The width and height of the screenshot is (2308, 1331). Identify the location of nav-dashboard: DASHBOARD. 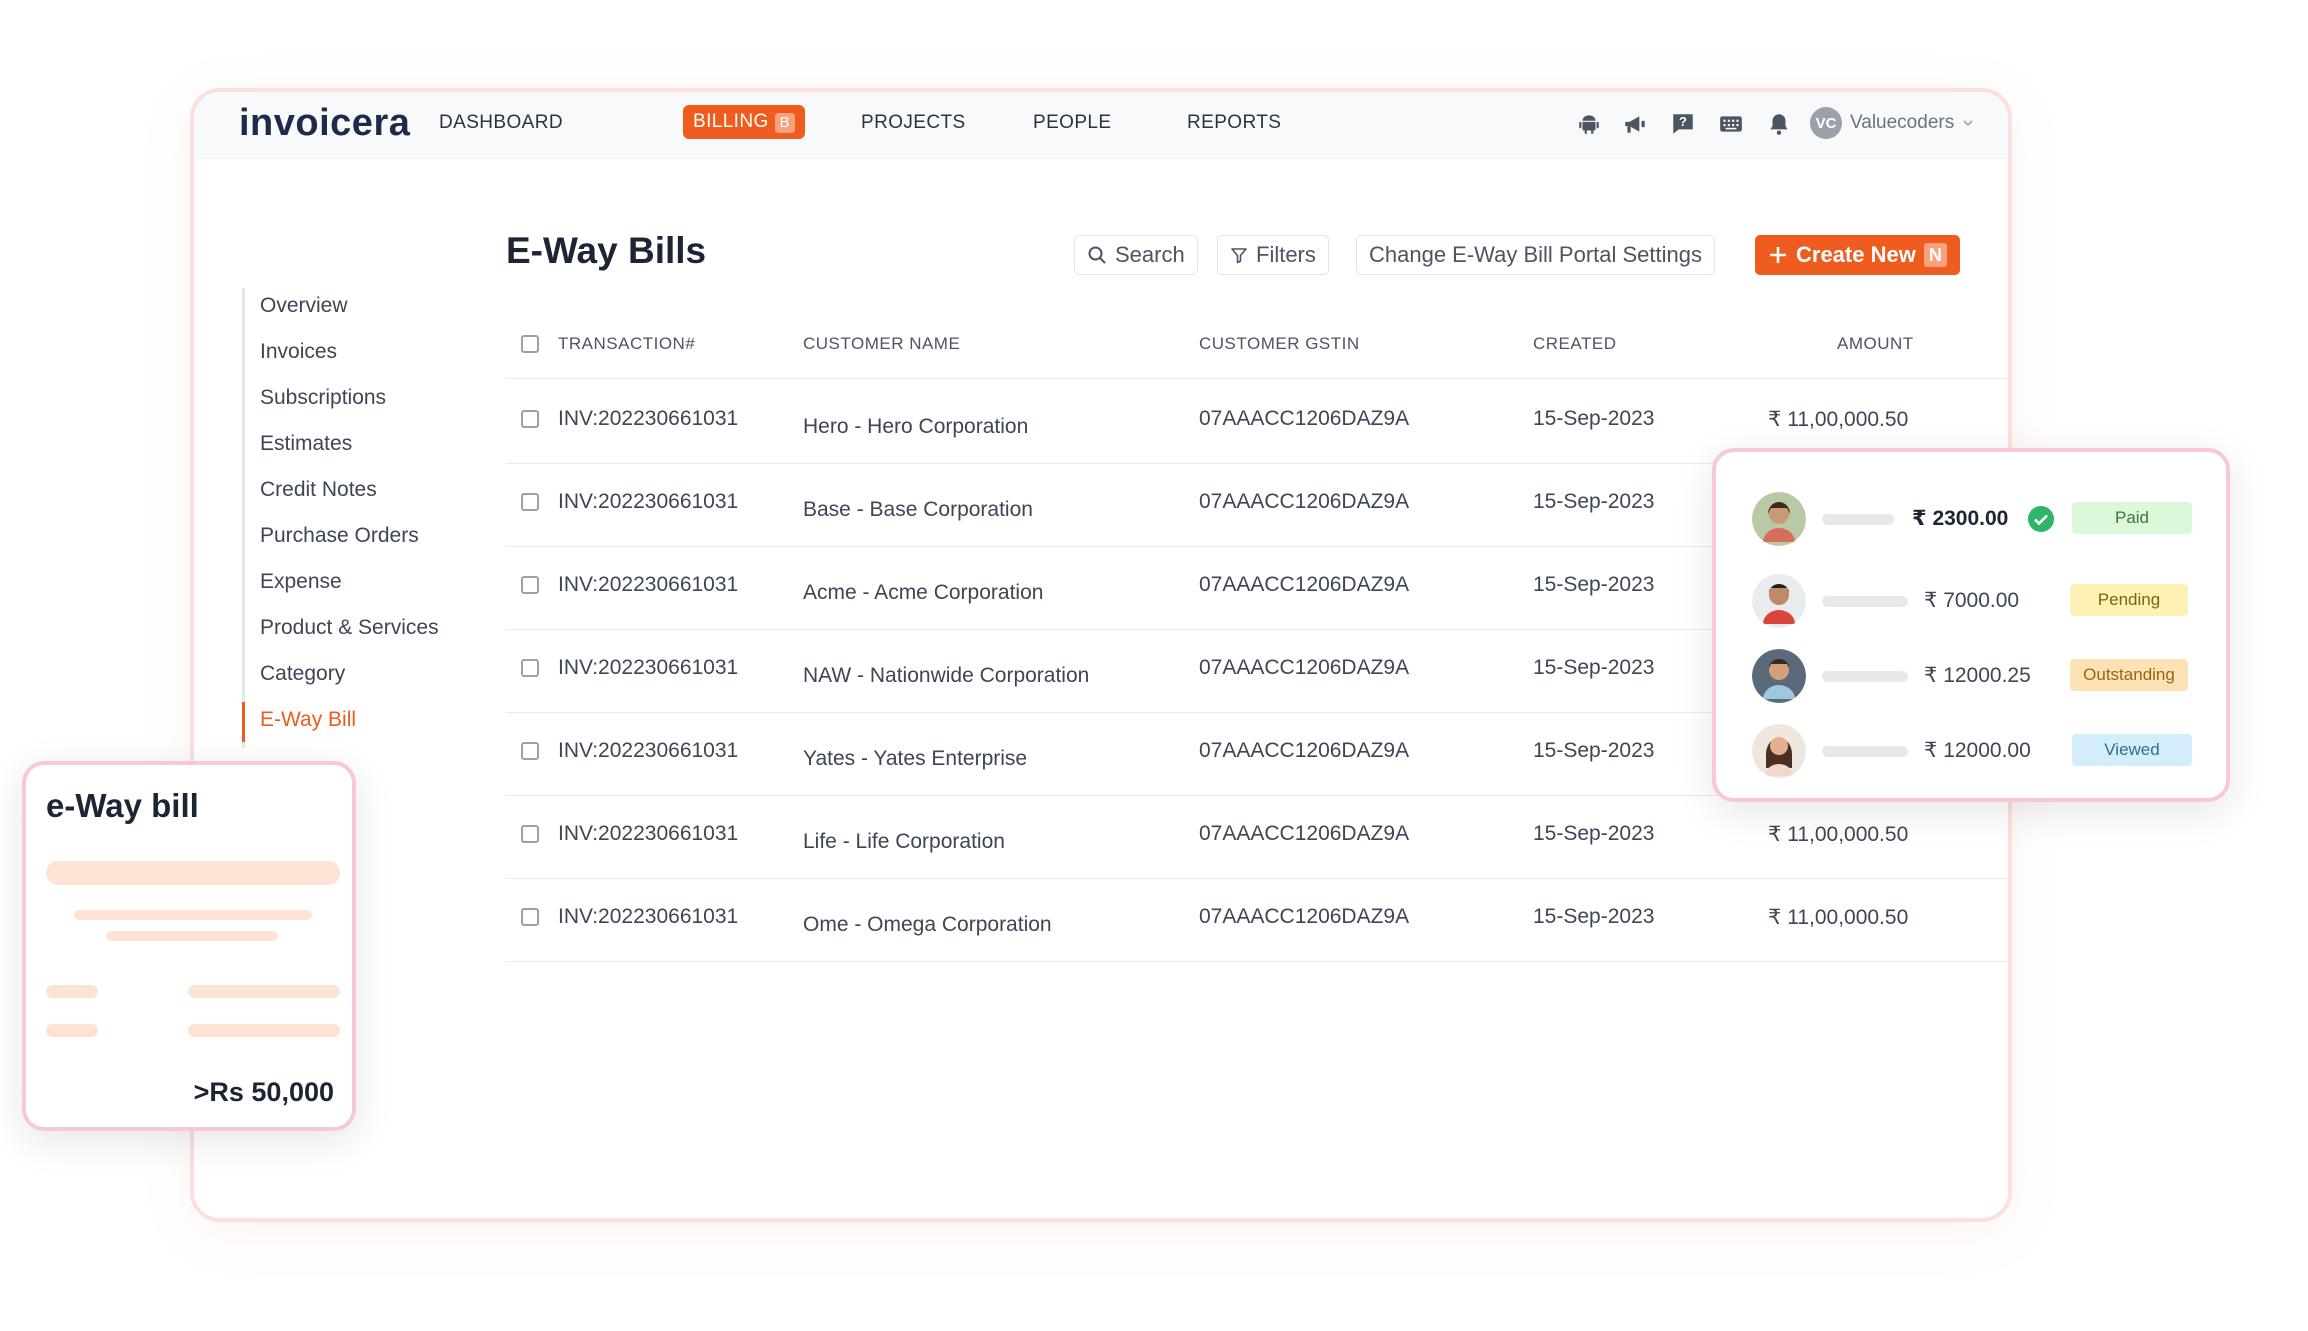
(501, 123).